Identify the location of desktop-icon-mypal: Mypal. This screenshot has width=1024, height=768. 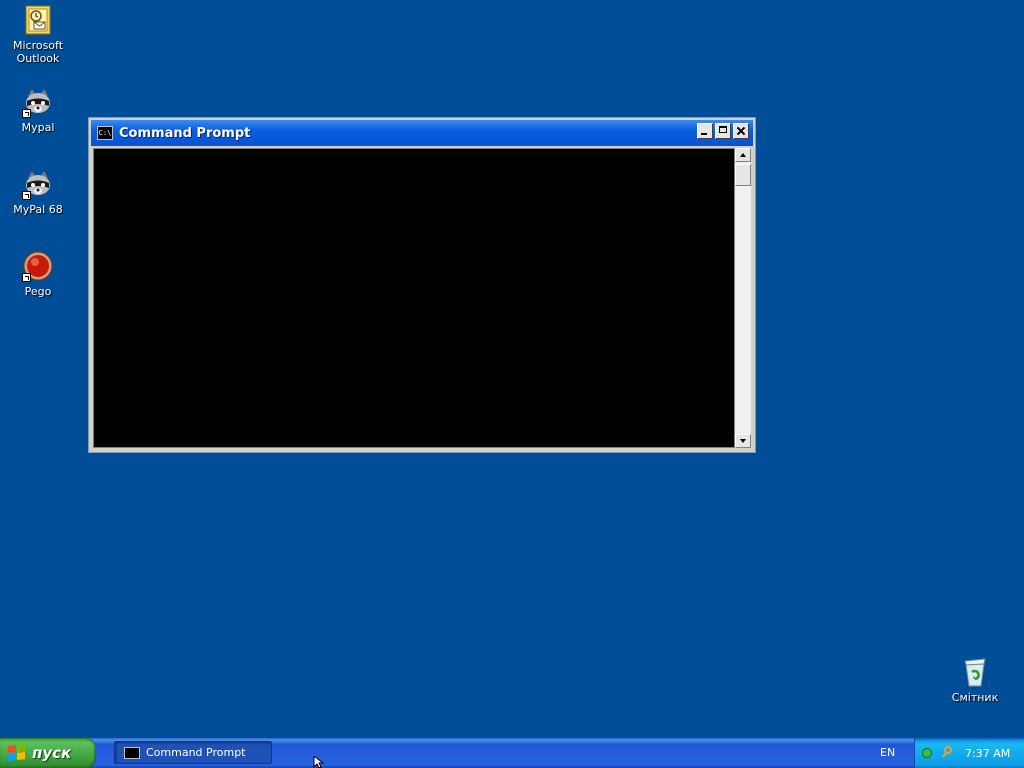
(38, 110).